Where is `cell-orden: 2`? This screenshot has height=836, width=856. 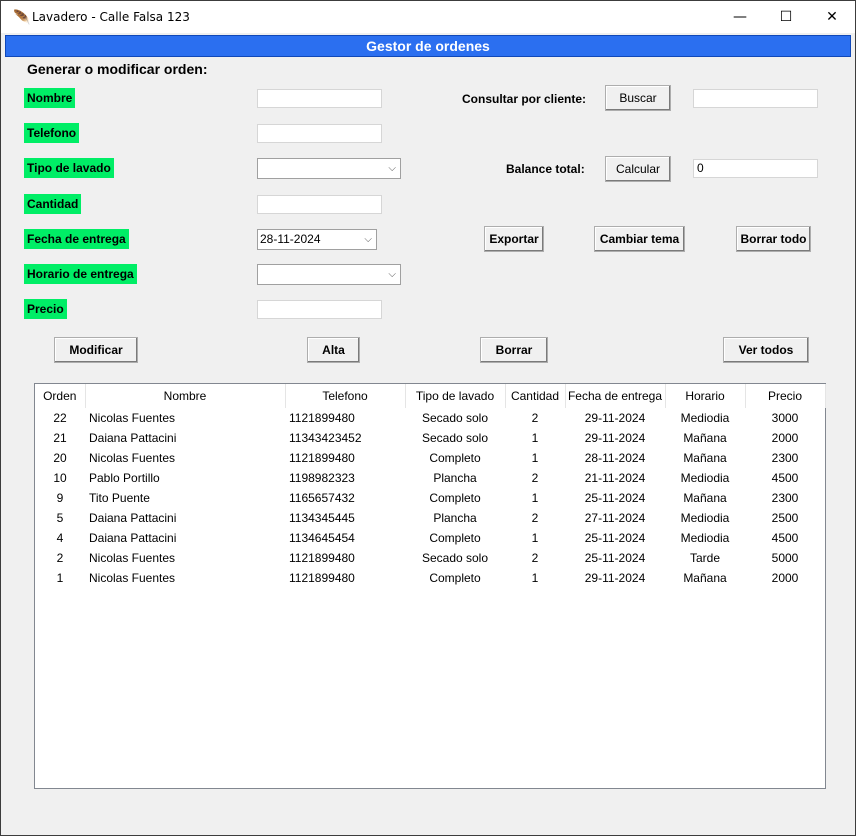
cell-orden: 2 is located at coordinates (60, 558).